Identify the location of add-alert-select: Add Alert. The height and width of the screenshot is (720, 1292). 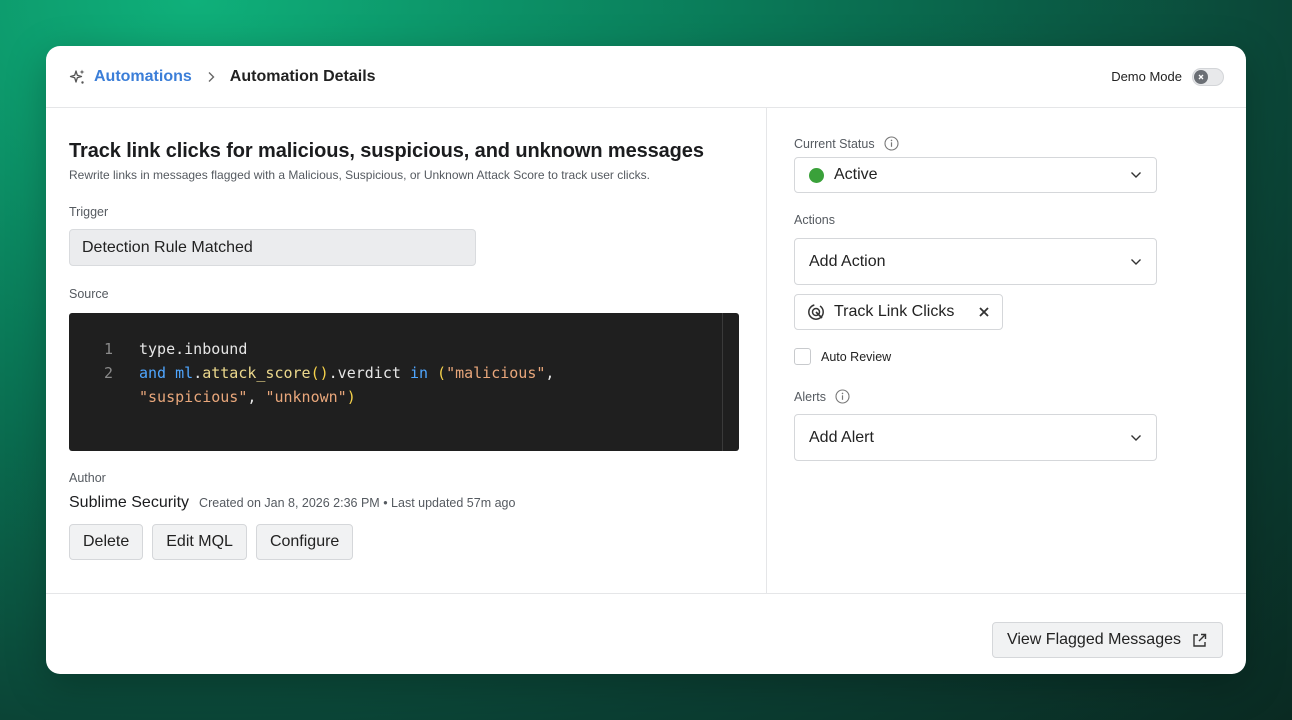
(975, 437).